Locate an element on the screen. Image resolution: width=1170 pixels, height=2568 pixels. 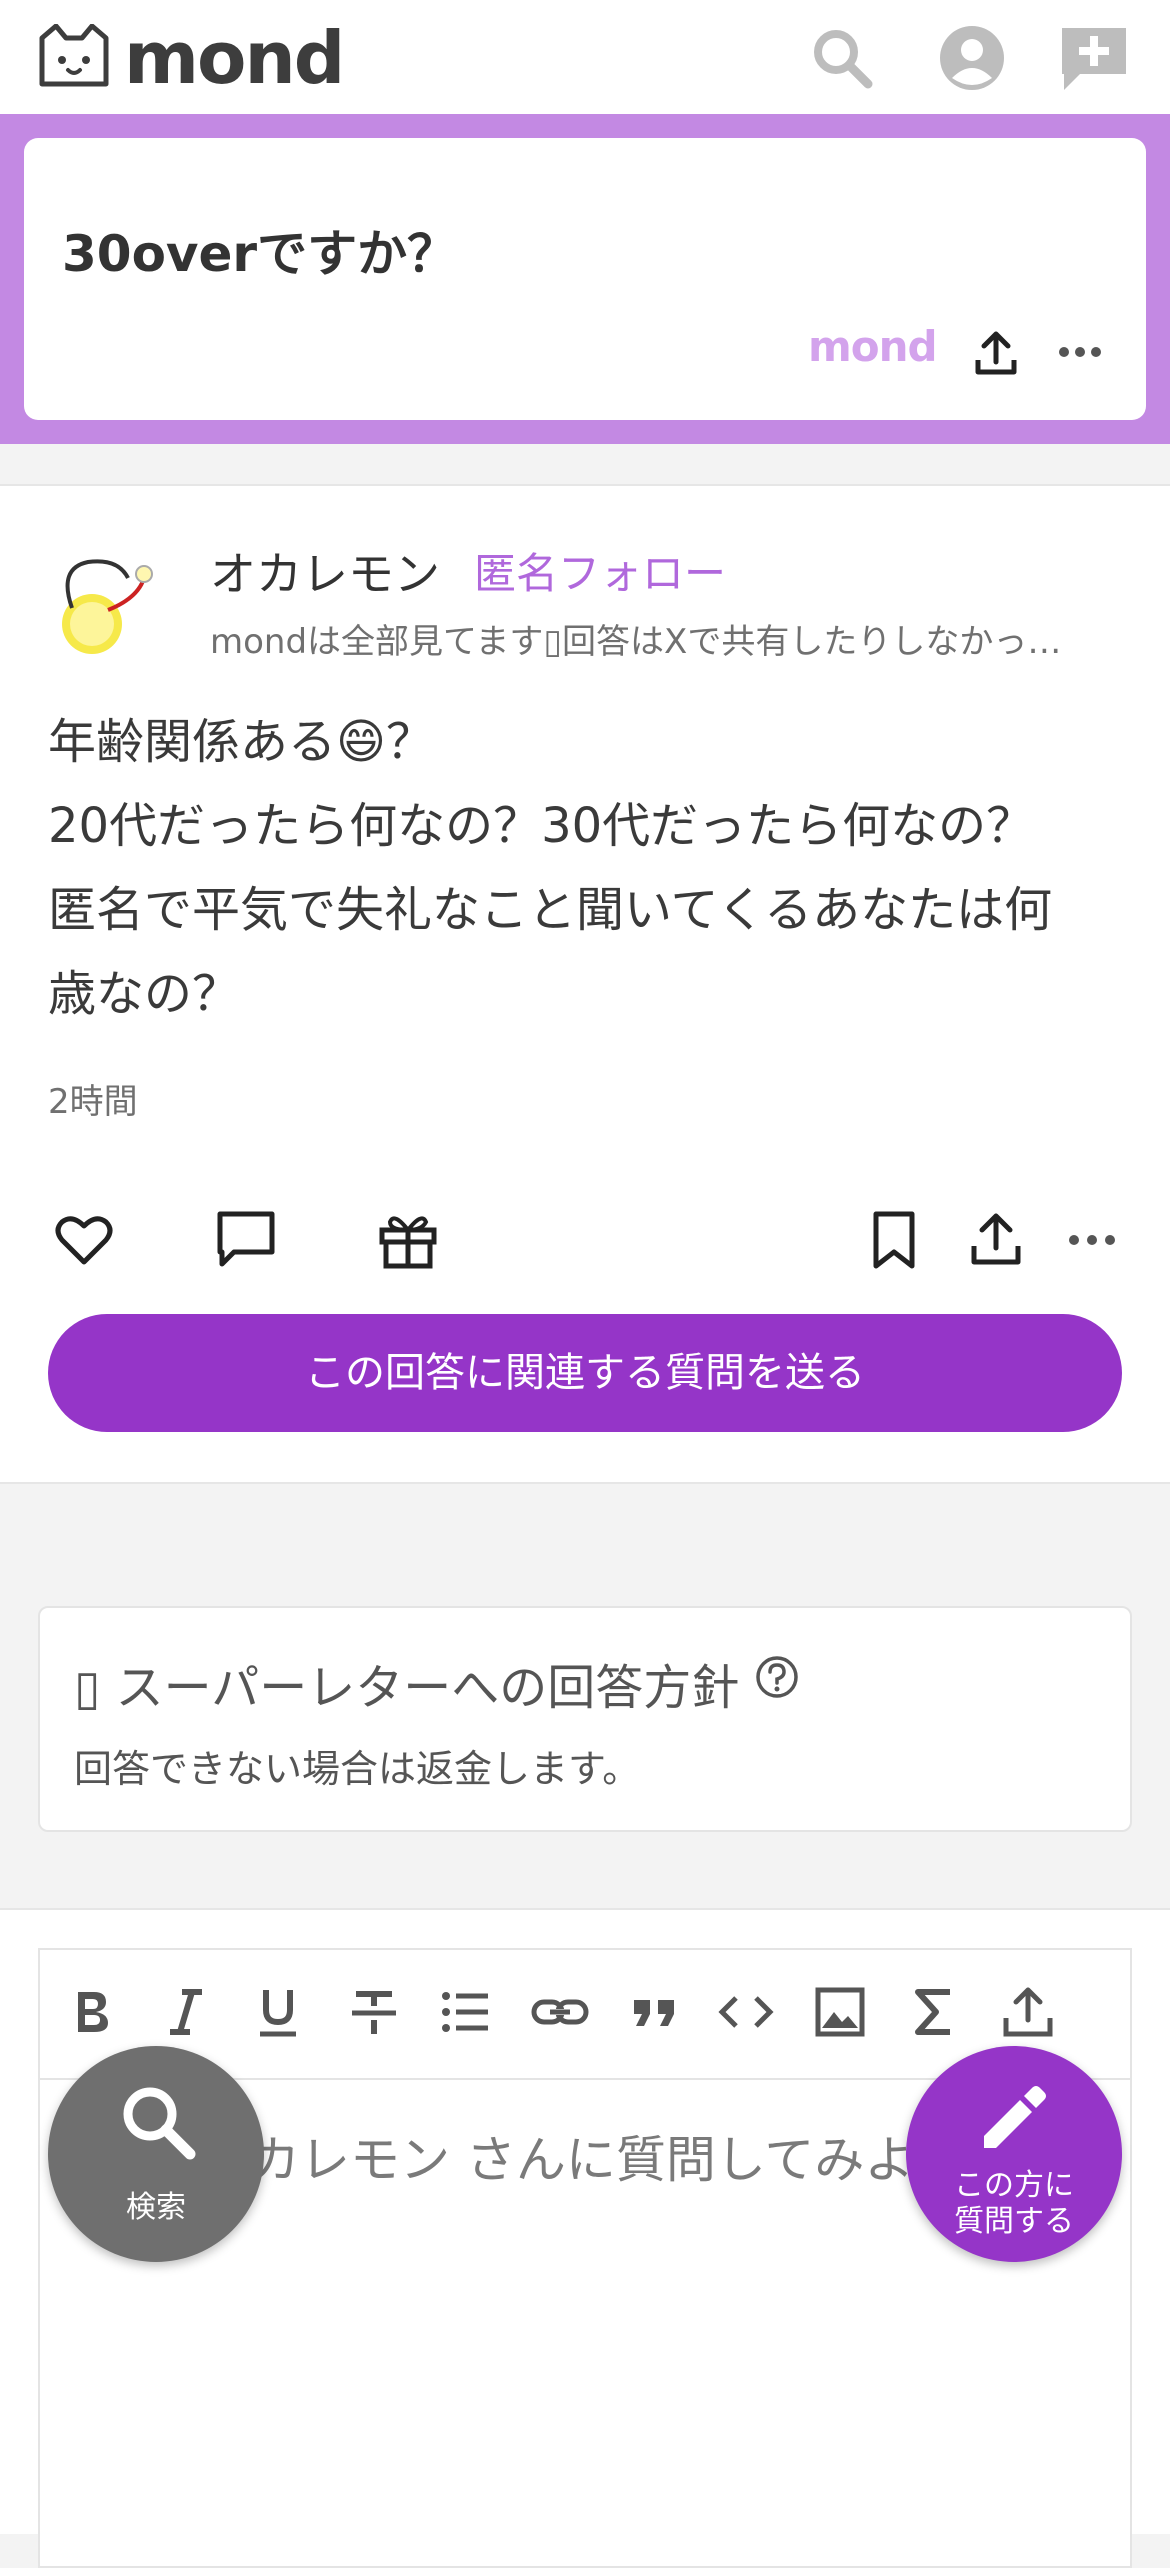
bold-icon is located at coordinates (92, 2012).